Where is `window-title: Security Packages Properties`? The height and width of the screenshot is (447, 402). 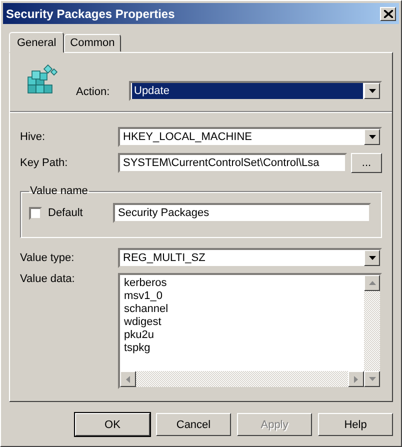
window-title: Security Packages Properties is located at coordinates (90, 13).